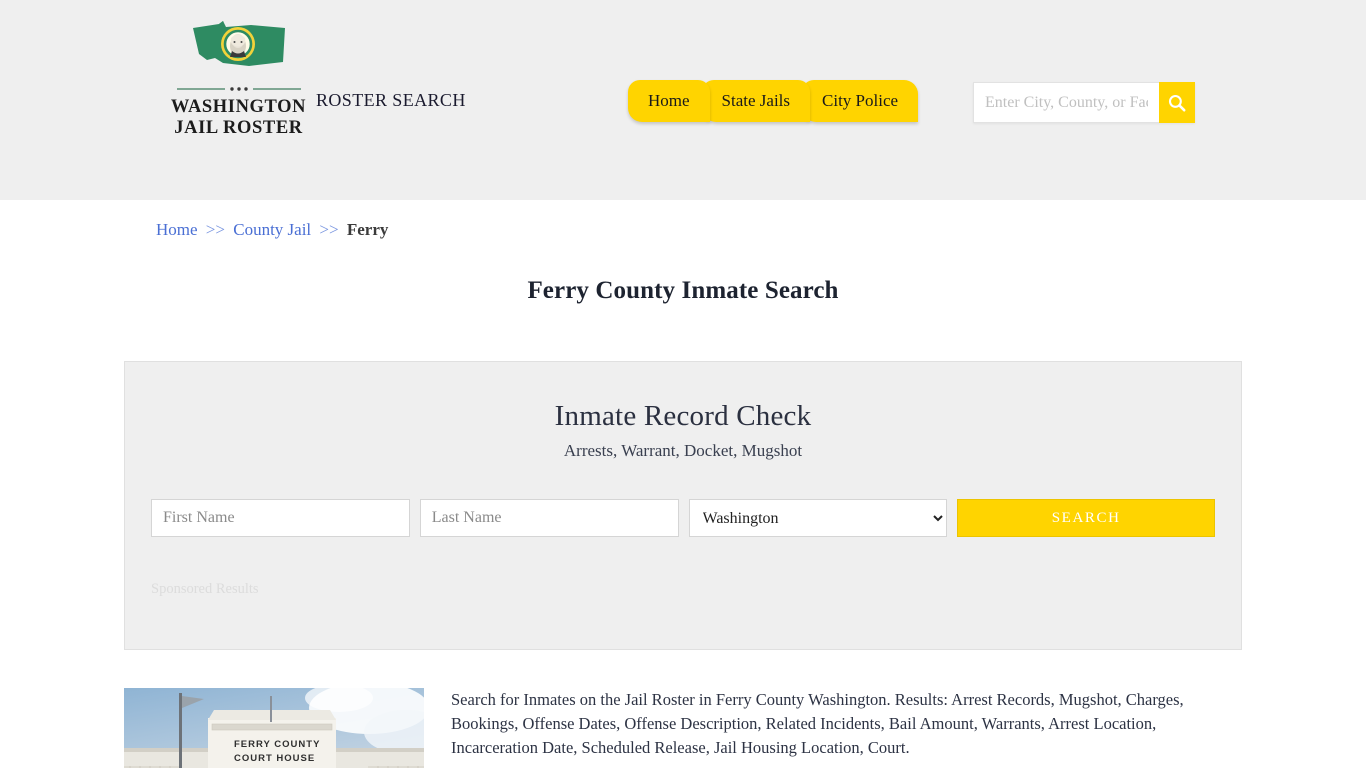 This screenshot has height=768, width=1366. Describe the element at coordinates (205, 589) in the screenshot. I see `sponsored-results-label: Sponsored Results` at that location.